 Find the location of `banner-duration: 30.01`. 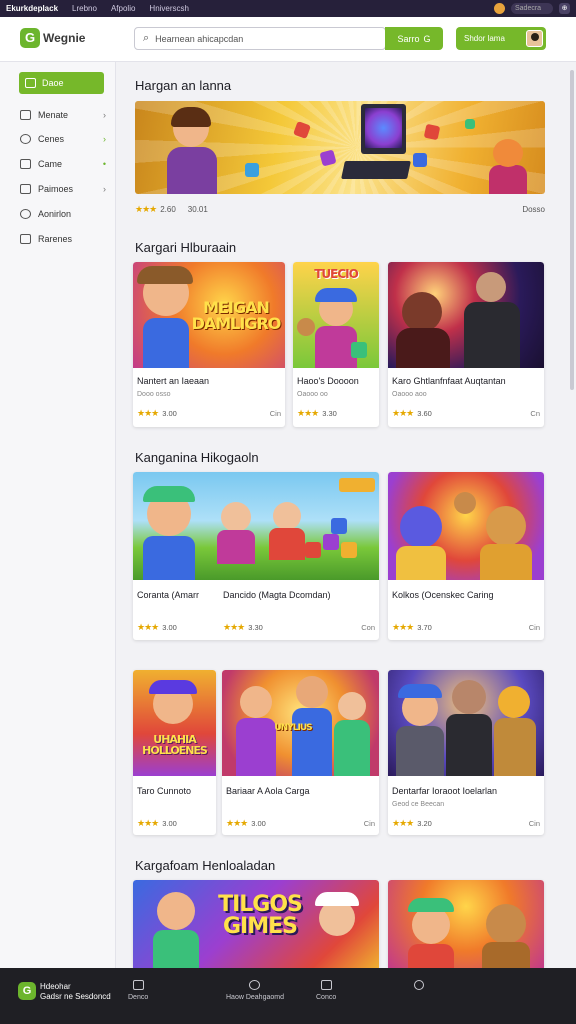

banner-duration: 30.01 is located at coordinates (197, 209).